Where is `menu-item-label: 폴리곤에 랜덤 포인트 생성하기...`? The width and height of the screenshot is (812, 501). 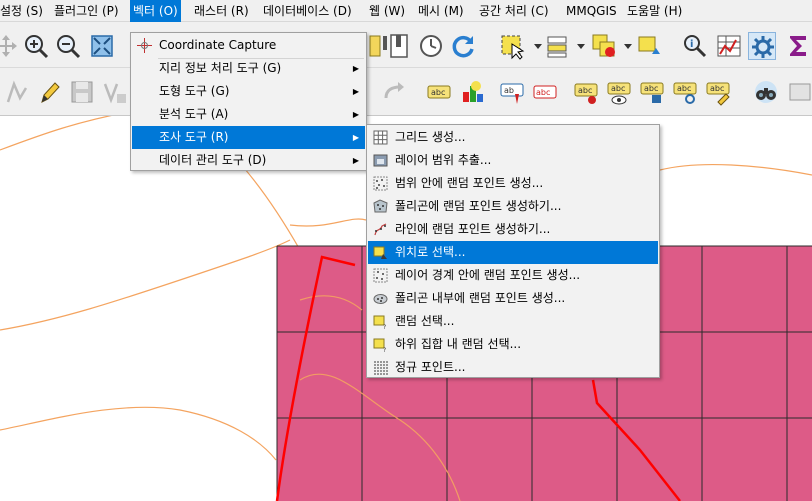
menu-item-label: 폴리곤에 랜덤 포인트 생성하기... is located at coordinates (478, 206).